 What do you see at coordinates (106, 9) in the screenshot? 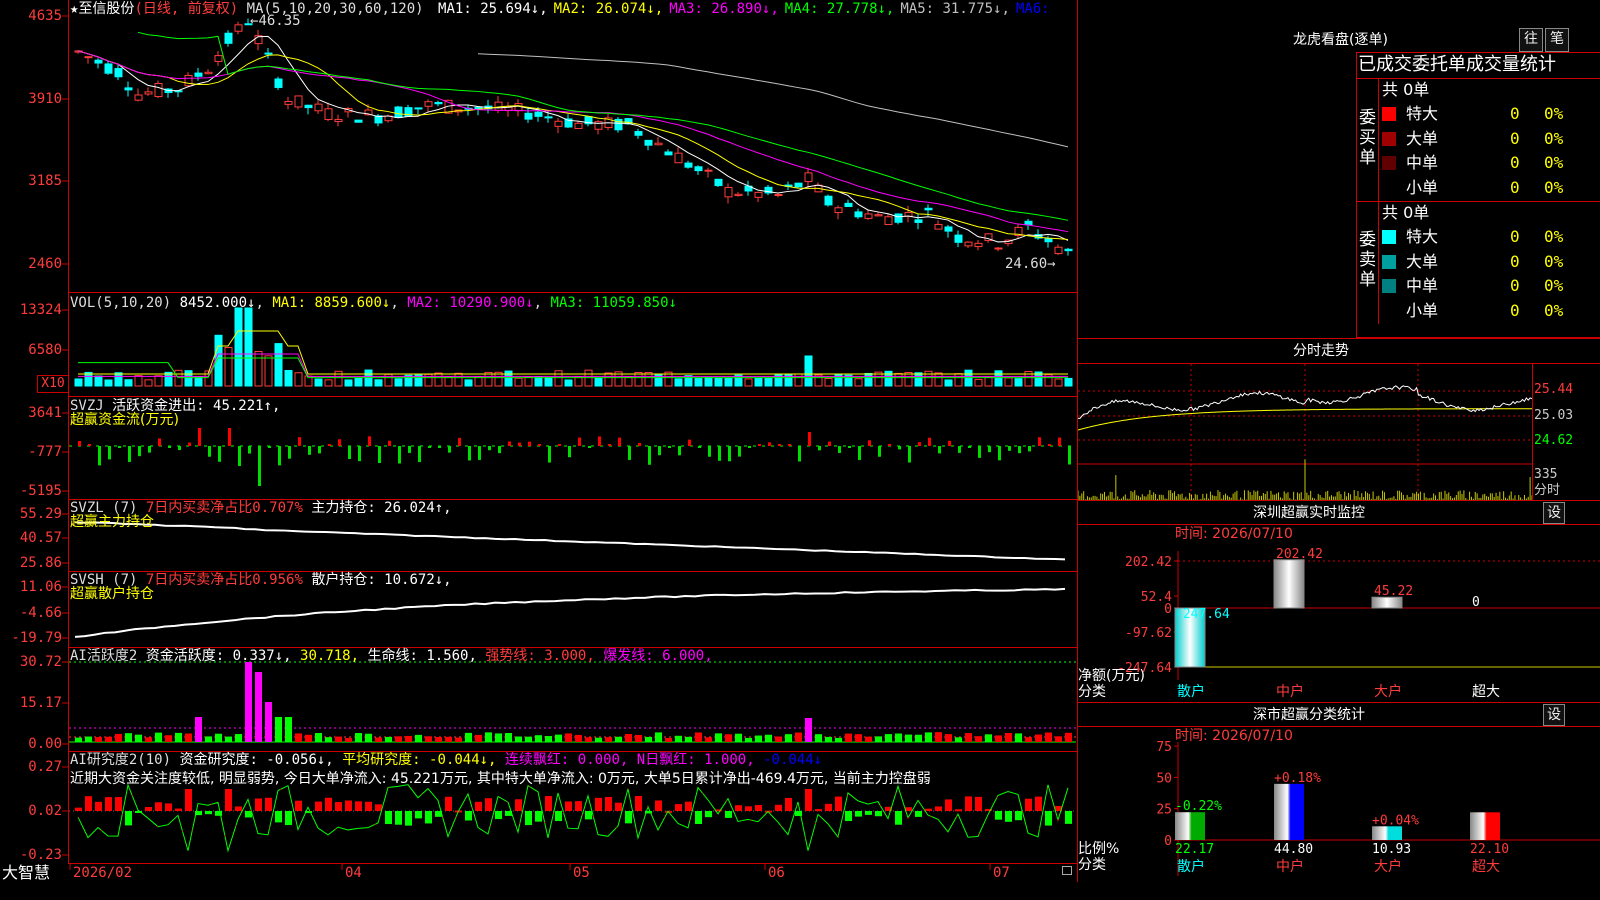
I see `stock-name: 至信股份` at bounding box center [106, 9].